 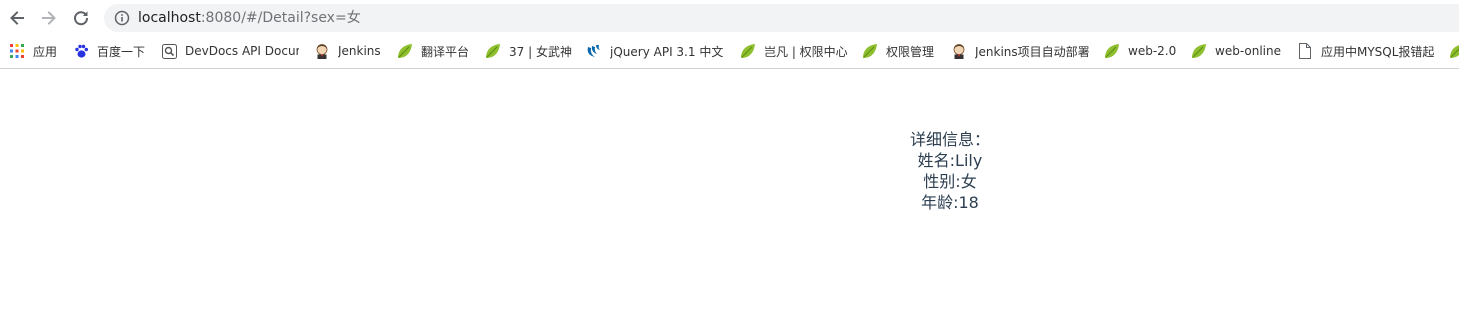 What do you see at coordinates (17, 51) in the screenshot?
I see `apps-grid-icon` at bounding box center [17, 51].